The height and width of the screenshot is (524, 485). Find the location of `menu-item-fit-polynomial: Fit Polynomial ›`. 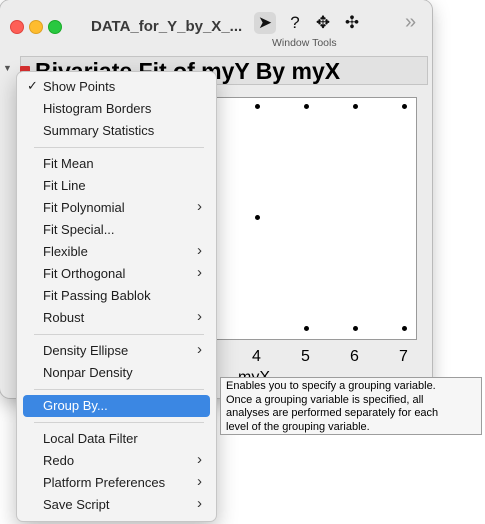

menu-item-fit-polynomial: Fit Polynomial › is located at coordinates (116, 208).